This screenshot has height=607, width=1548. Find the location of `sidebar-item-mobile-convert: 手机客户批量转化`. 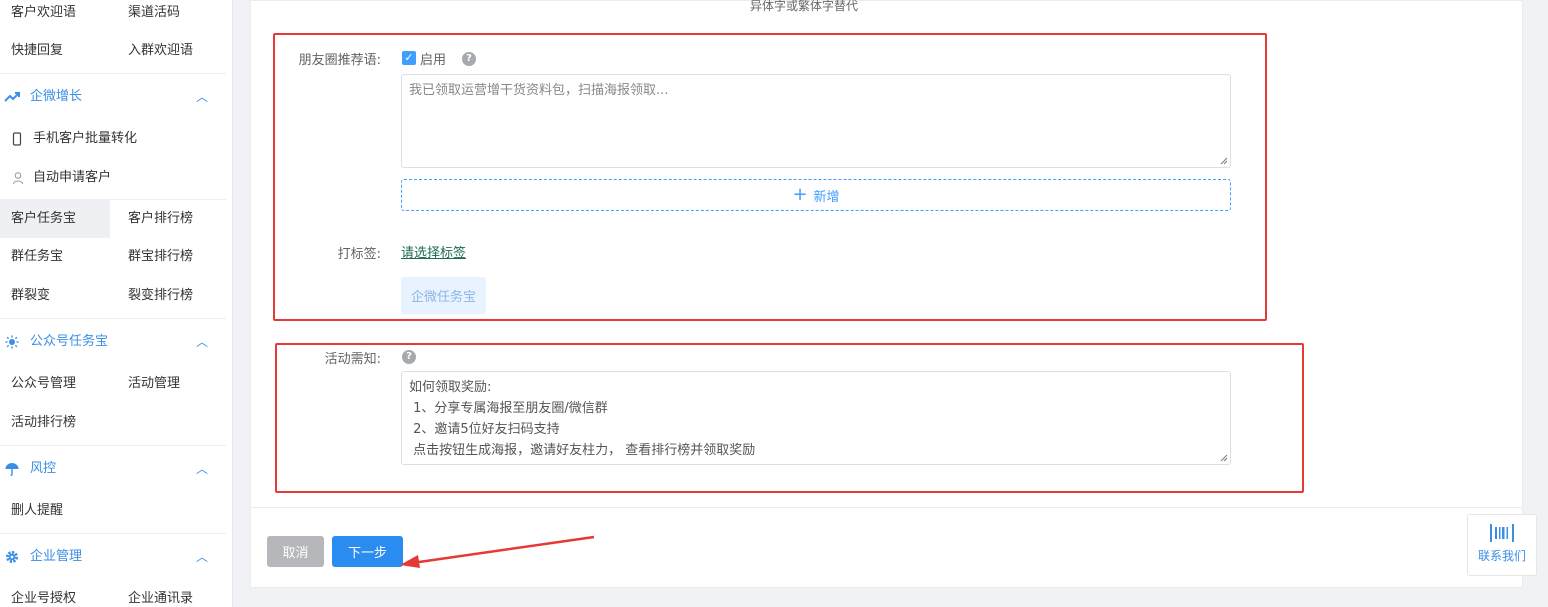

sidebar-item-mobile-convert: 手机客户批量转化 is located at coordinates (113, 139).